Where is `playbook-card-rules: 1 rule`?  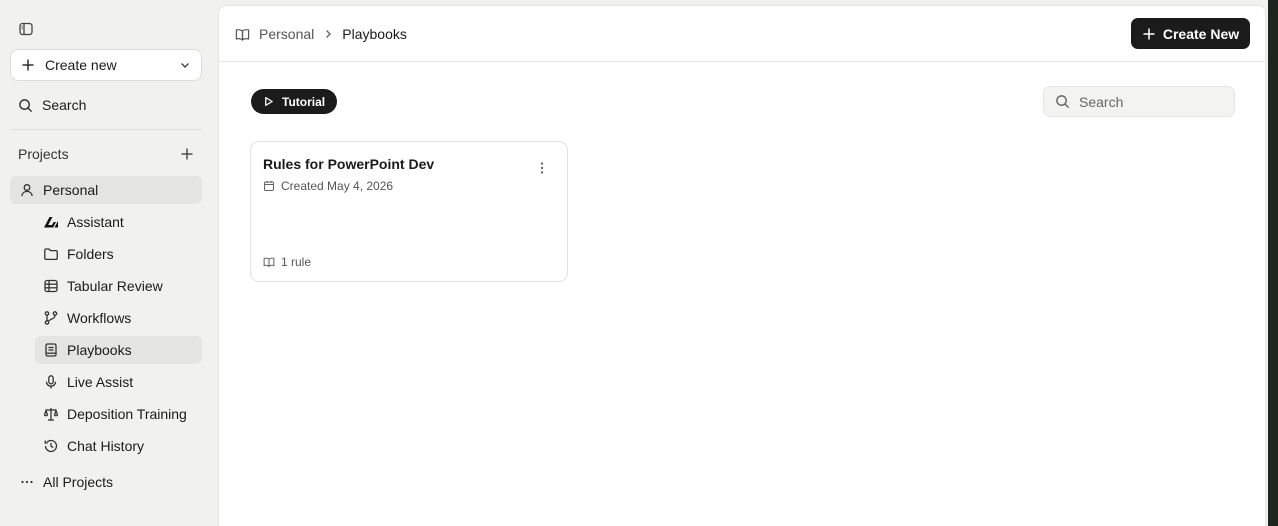 playbook-card-rules: 1 rule is located at coordinates (287, 262).